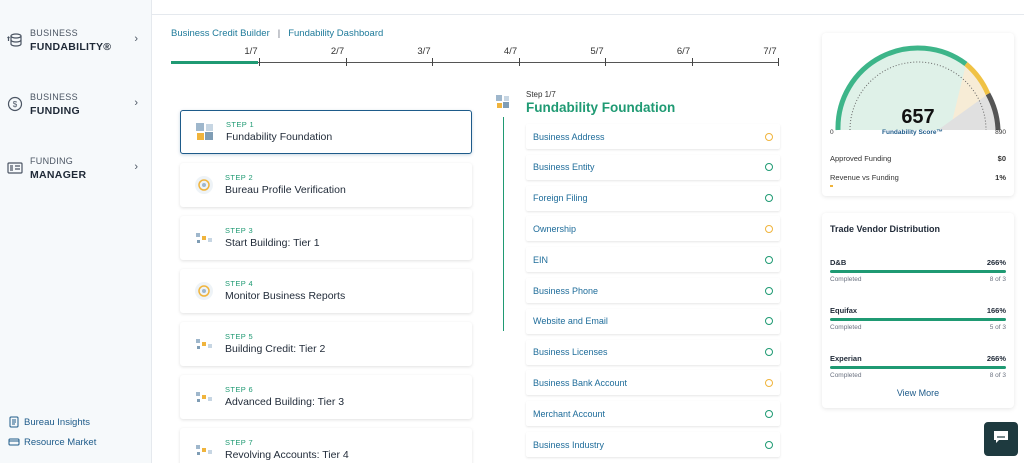  What do you see at coordinates (220, 33) in the screenshot?
I see `breadcrumb-business-credit-builder: Business Credit Builder` at bounding box center [220, 33].